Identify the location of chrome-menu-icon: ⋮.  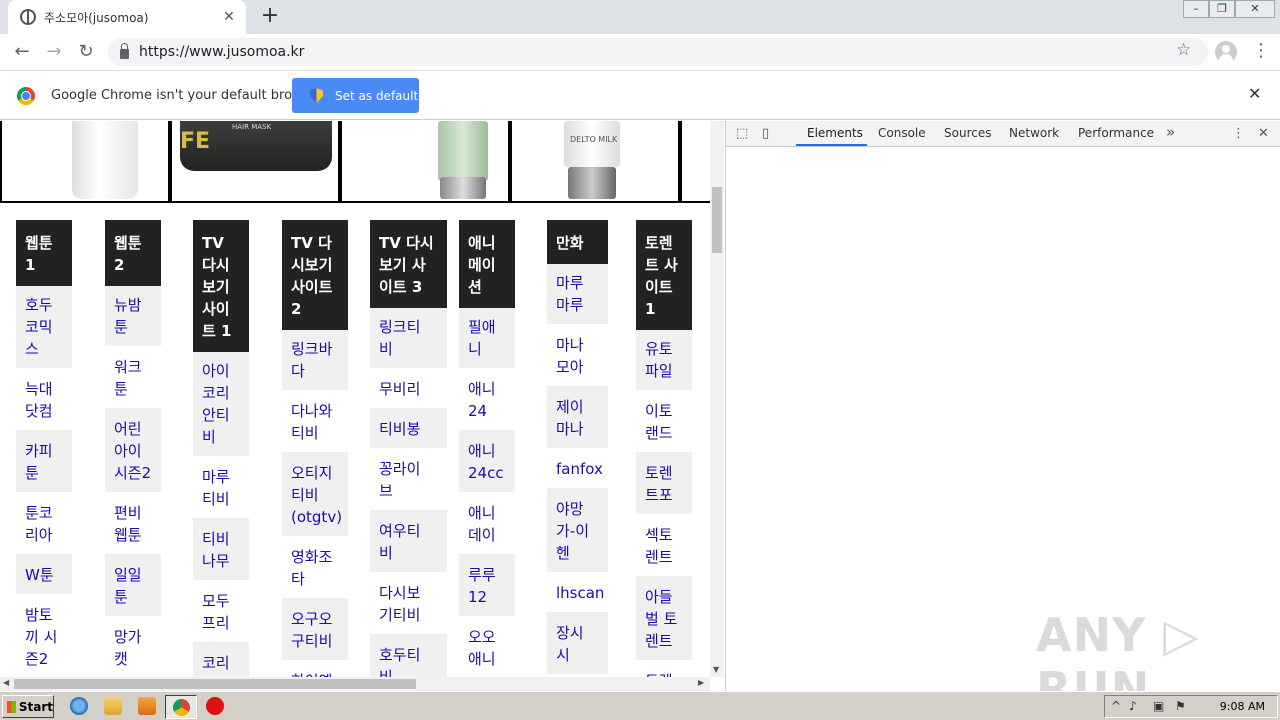
(1261, 50).